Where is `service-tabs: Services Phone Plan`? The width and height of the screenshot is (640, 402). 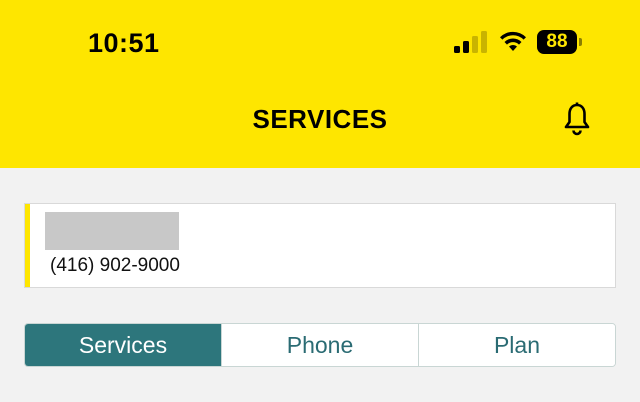 service-tabs: Services Phone Plan is located at coordinates (320, 345).